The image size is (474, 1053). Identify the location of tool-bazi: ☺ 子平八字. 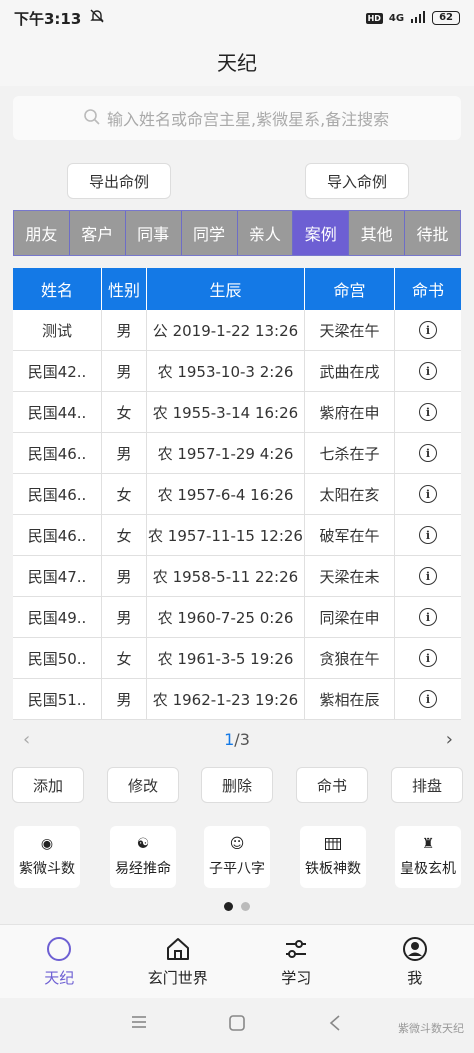
(237, 857).